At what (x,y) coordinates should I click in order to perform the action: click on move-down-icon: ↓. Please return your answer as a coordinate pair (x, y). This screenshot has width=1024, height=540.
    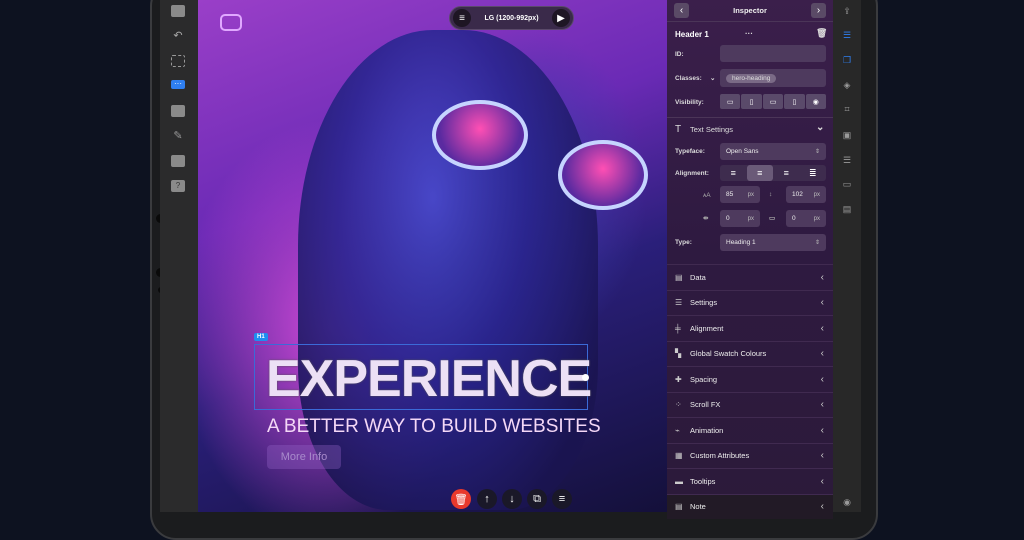
    Looking at the image, I should click on (512, 499).